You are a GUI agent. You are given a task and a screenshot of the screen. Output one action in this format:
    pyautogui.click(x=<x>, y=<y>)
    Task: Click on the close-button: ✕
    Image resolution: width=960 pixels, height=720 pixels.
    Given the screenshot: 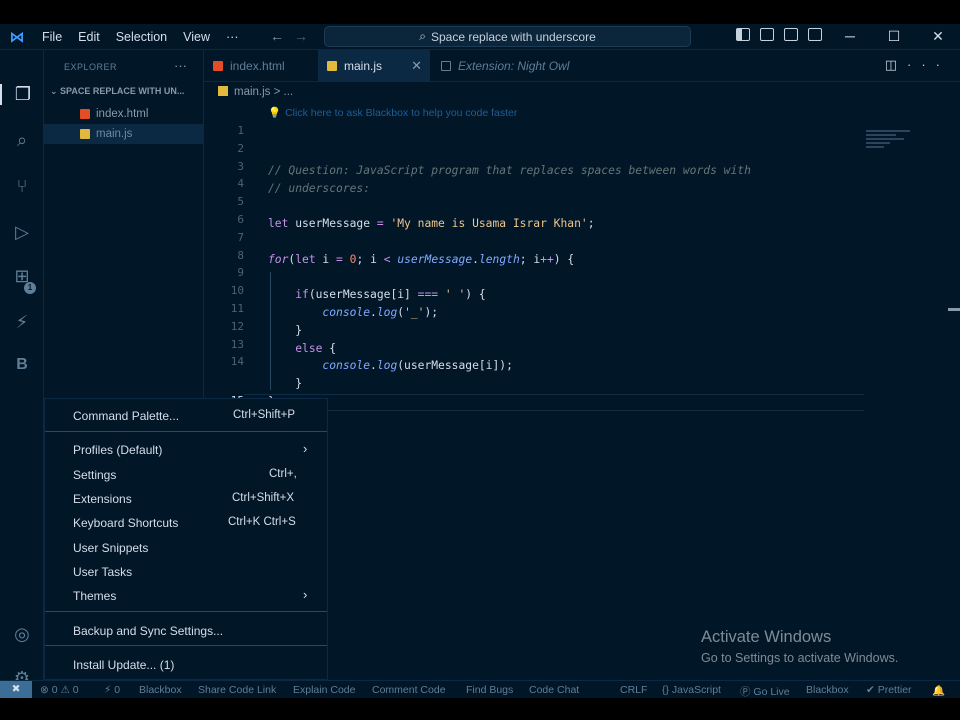 What is the action you would take?
    pyautogui.click(x=938, y=37)
    